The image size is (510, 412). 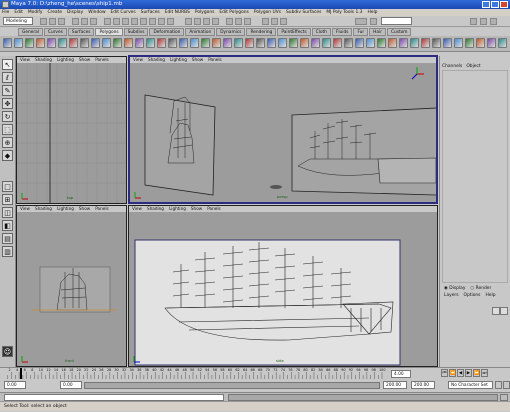 What do you see at coordinates (7, 238) in the screenshot?
I see `hypershade-layout-icon: ▤` at bounding box center [7, 238].